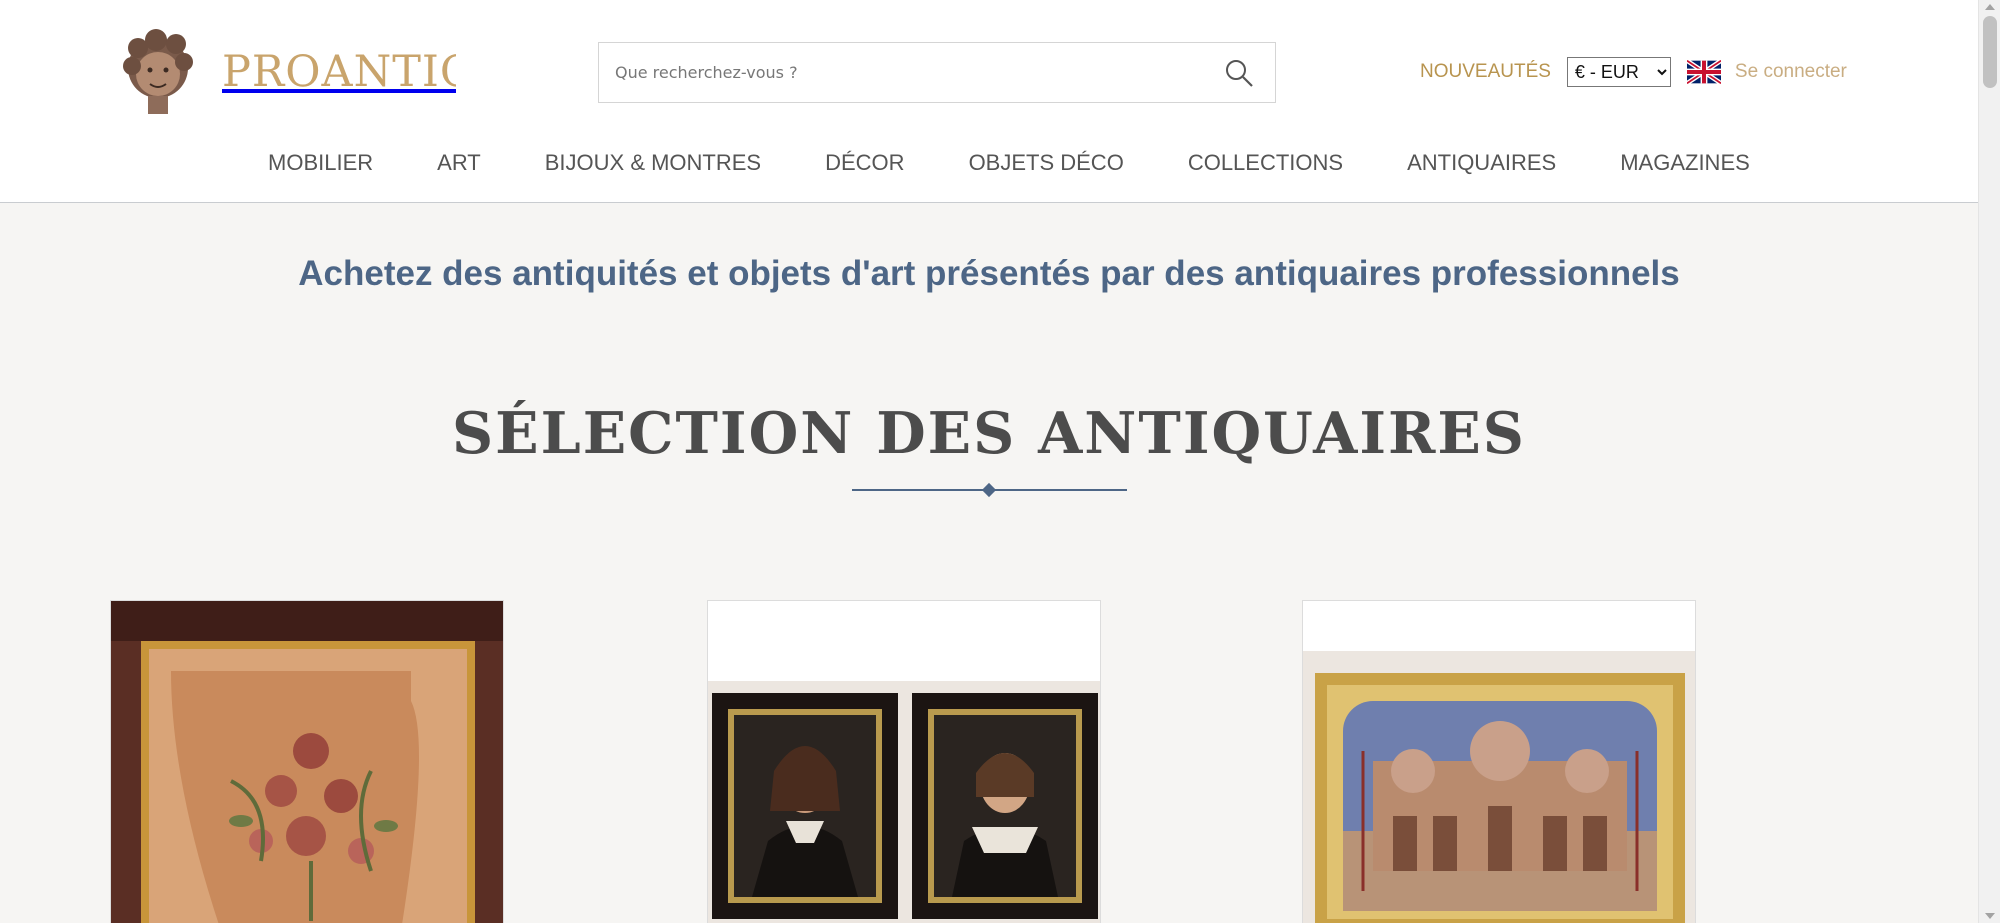 The image size is (2000, 923). I want to click on search-form, so click(937, 72).